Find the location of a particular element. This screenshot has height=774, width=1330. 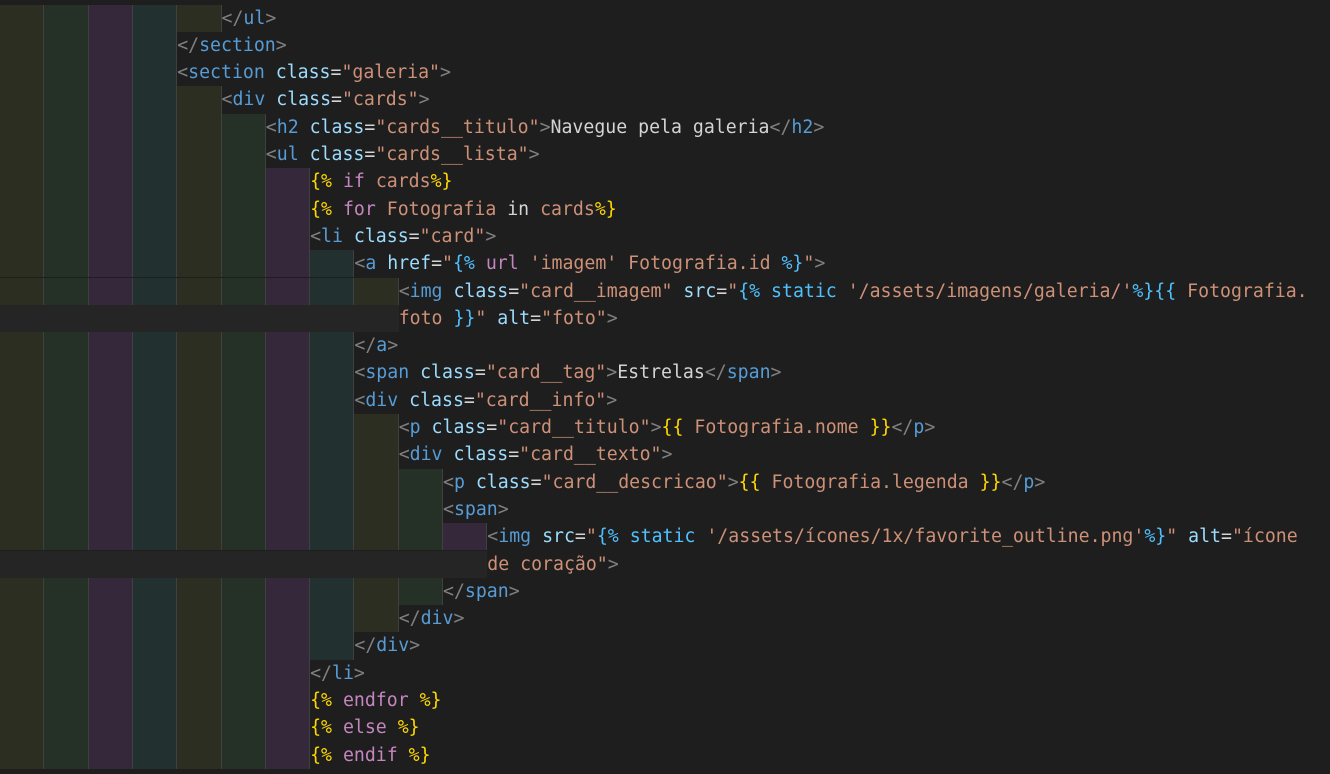

code-line: </span> is located at coordinates (665, 591).